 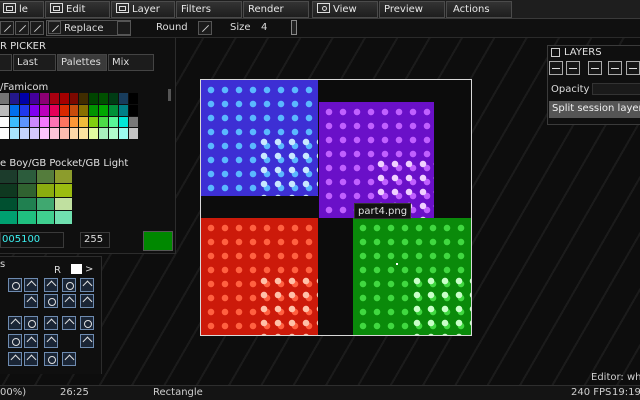 I want to click on menu-view: View, so click(x=345, y=9).